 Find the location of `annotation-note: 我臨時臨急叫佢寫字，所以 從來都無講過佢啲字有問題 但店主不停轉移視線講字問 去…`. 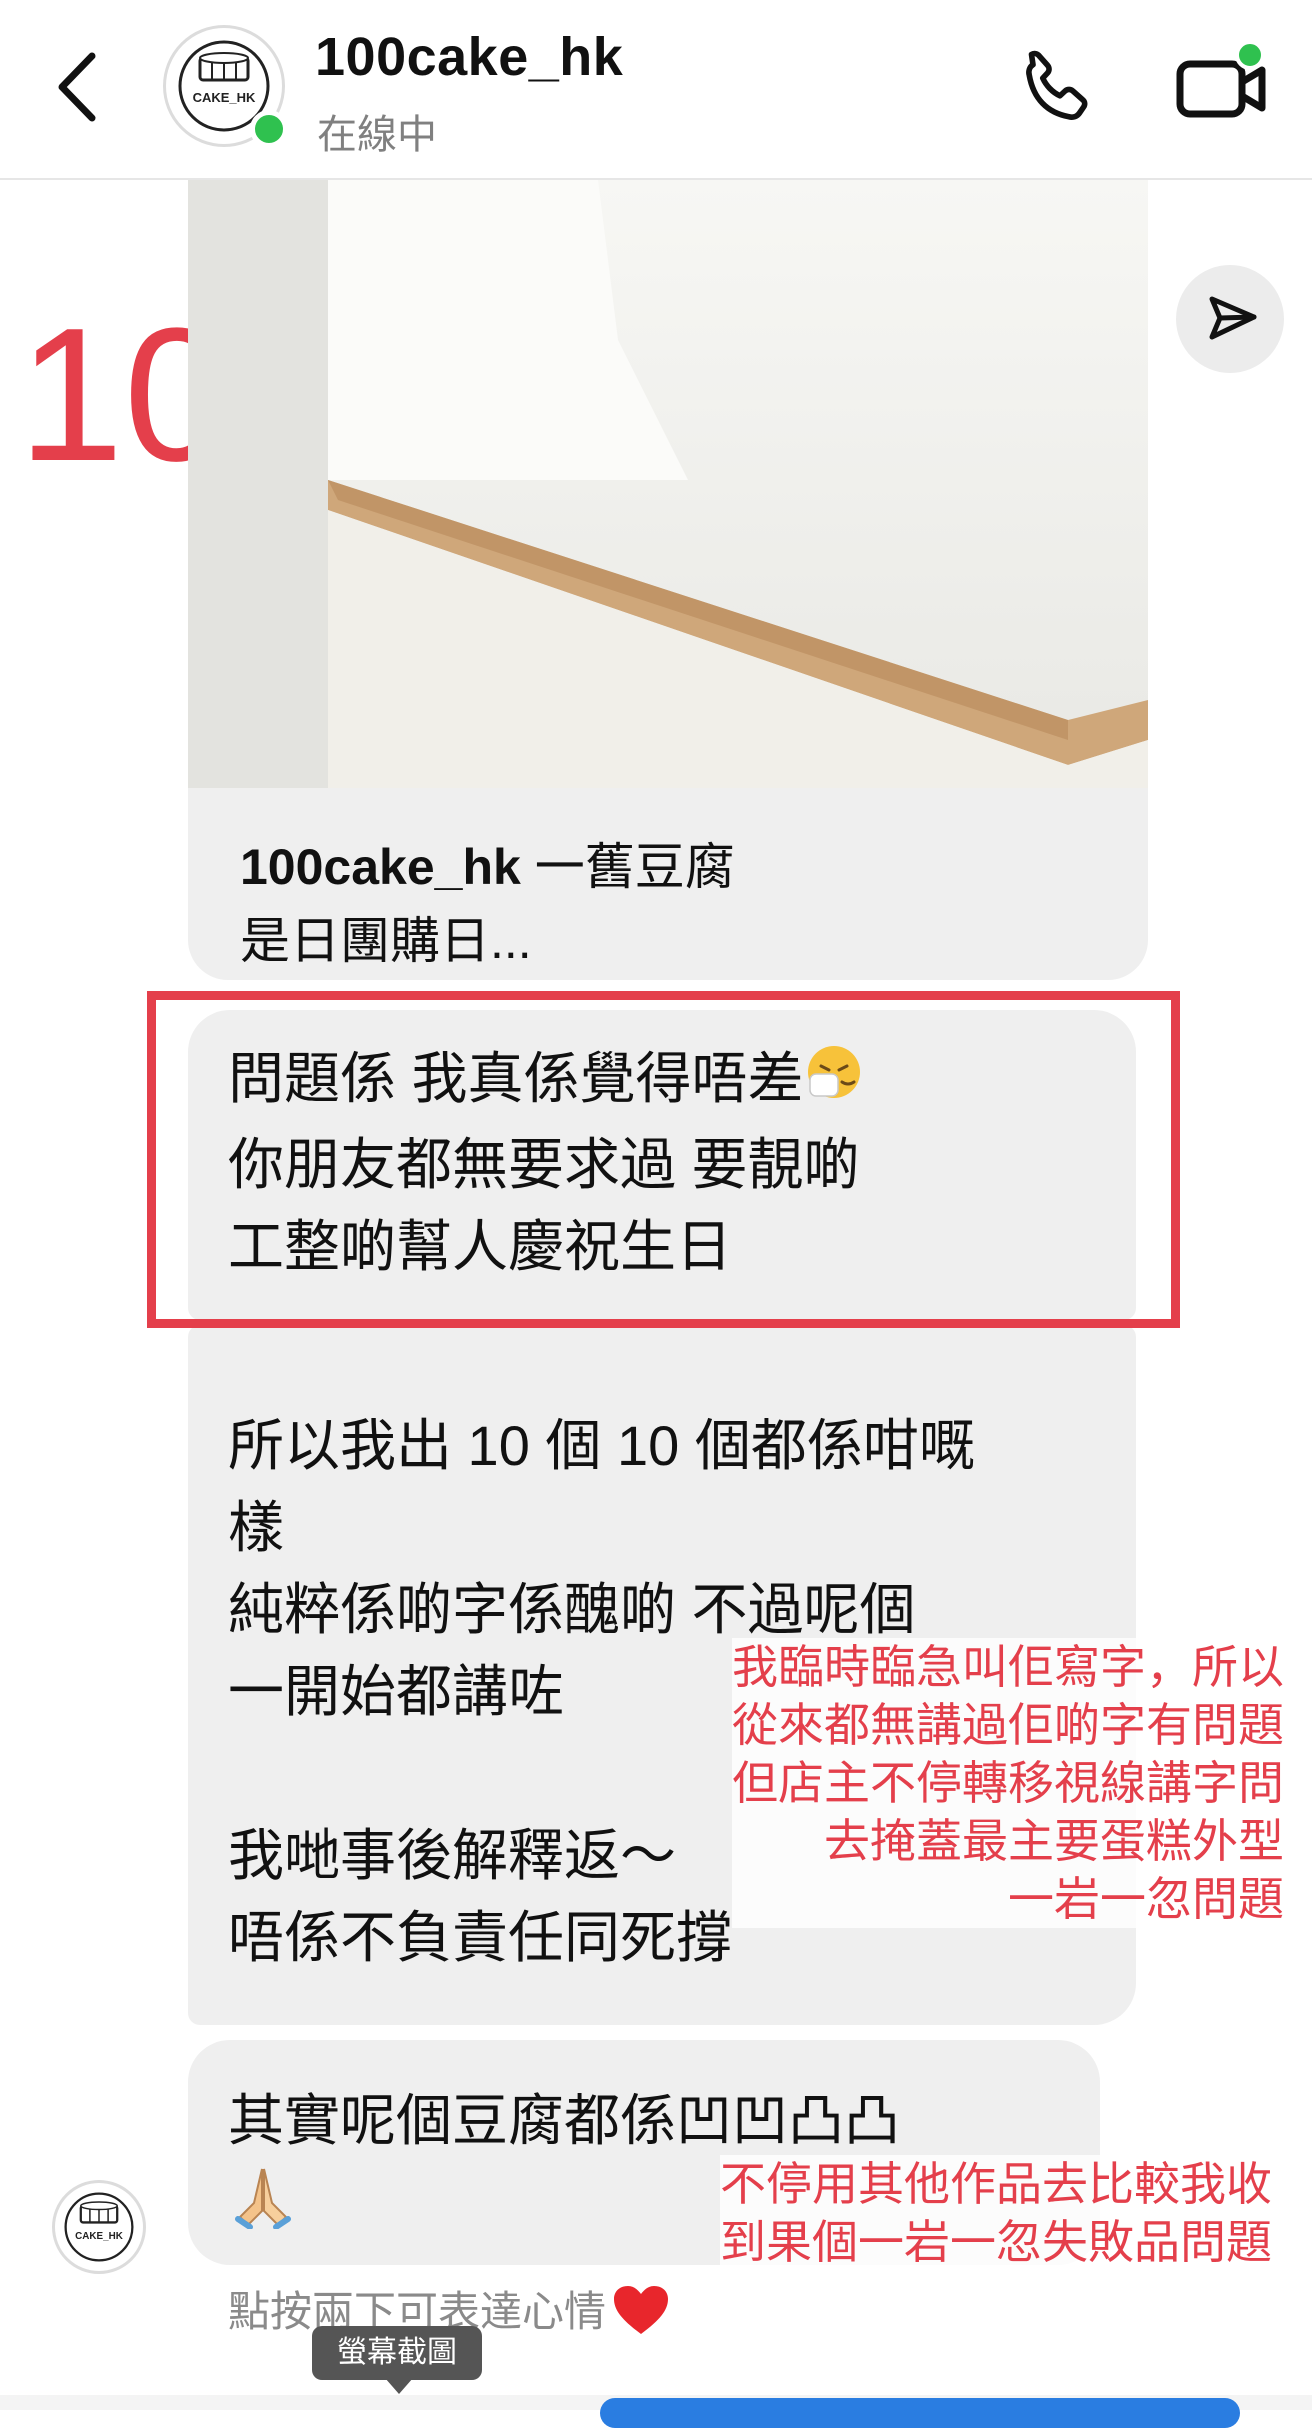

annotation-note: 我臨時臨急叫佢寫字，所以 從來都無講過佢啲字有問題 但店主不停轉移視線講字問 去… is located at coordinates (1008, 1783).